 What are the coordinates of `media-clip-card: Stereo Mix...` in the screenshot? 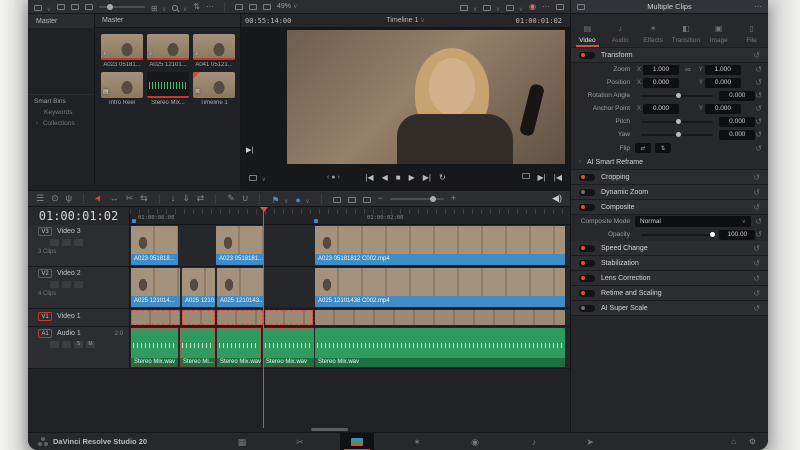 It's located at (168, 89).